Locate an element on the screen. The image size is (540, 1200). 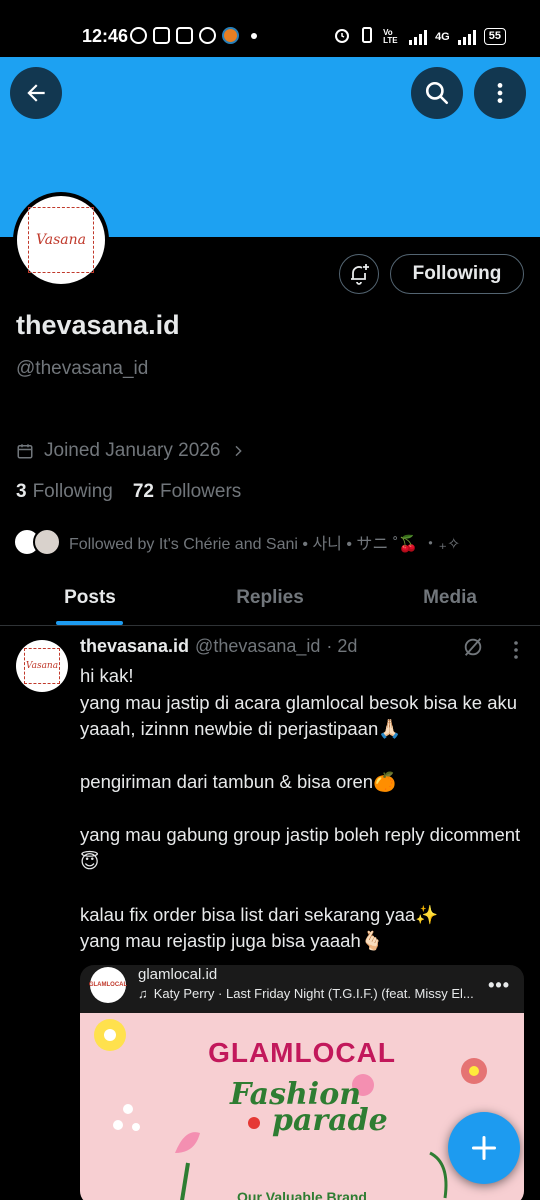
embed-account-name: glamlocal.id is located at coordinates (178, 974).